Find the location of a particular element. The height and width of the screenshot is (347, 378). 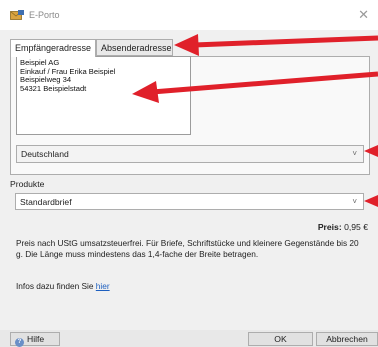

info-hint: Infos dazu finden Sie hier is located at coordinates (63, 286).